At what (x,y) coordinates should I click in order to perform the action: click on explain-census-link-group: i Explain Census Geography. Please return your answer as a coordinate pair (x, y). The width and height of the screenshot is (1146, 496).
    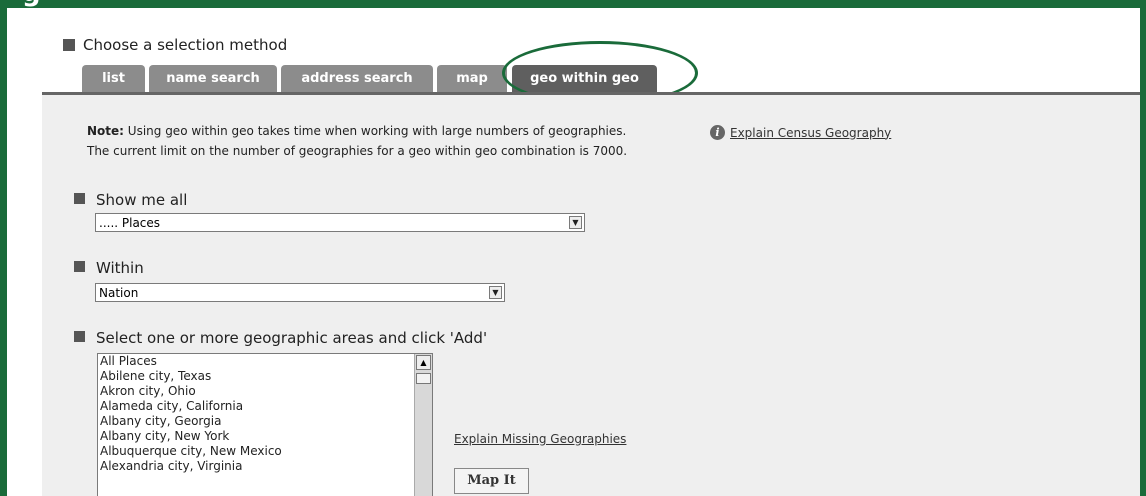
    Looking at the image, I should click on (800, 132).